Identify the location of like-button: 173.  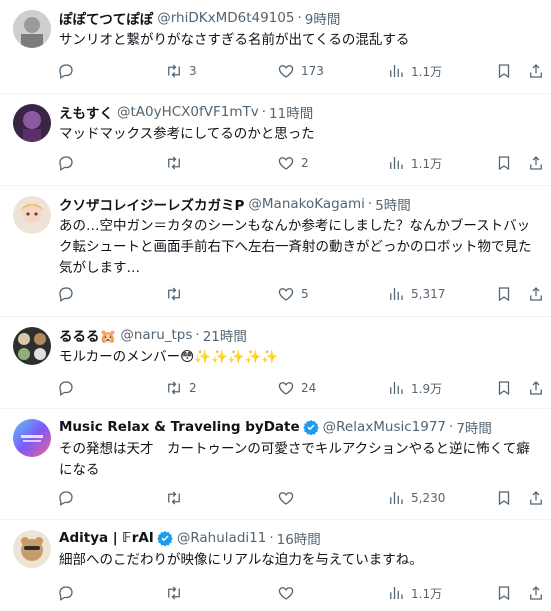
(300, 71).